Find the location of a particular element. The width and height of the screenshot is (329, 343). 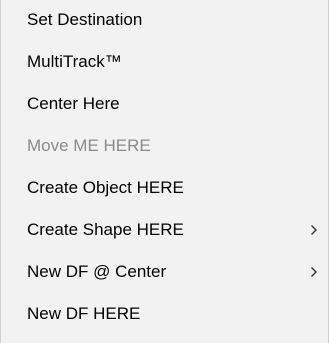

menu-item-create-object-here: Create Object HERE is located at coordinates (164, 188).